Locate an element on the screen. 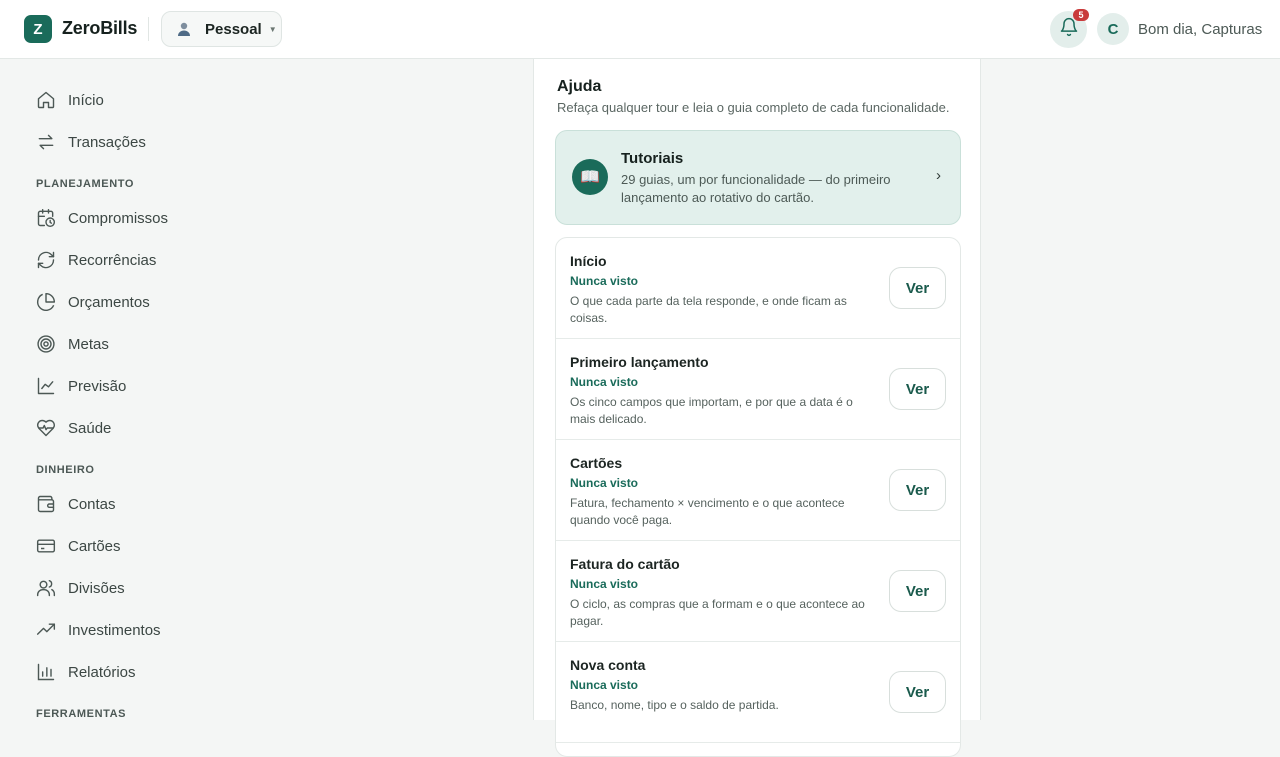  users-icon is located at coordinates (46, 588).